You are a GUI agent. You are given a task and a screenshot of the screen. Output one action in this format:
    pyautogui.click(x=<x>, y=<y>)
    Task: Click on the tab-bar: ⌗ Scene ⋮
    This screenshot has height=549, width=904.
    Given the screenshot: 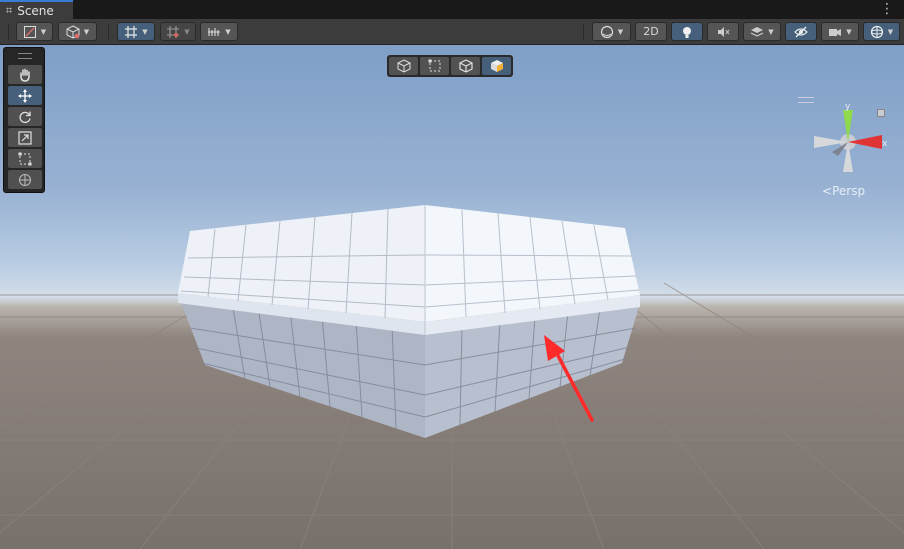 What is the action you would take?
    pyautogui.click(x=452, y=9)
    